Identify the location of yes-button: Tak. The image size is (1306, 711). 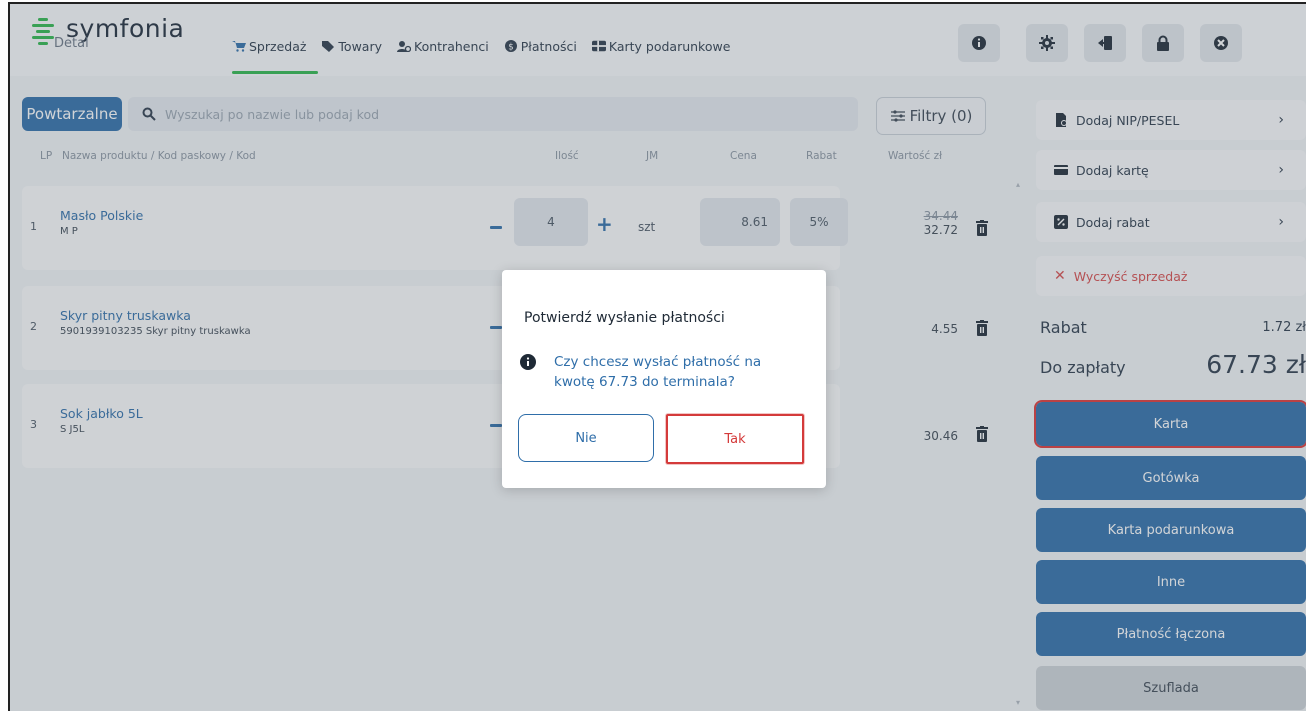
(735, 439).